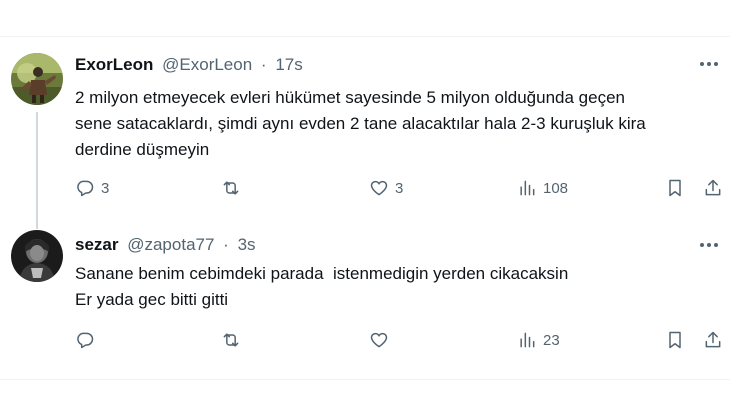 The width and height of the screenshot is (730, 420). I want to click on action-bar: 3 3 108, so click(400, 188).